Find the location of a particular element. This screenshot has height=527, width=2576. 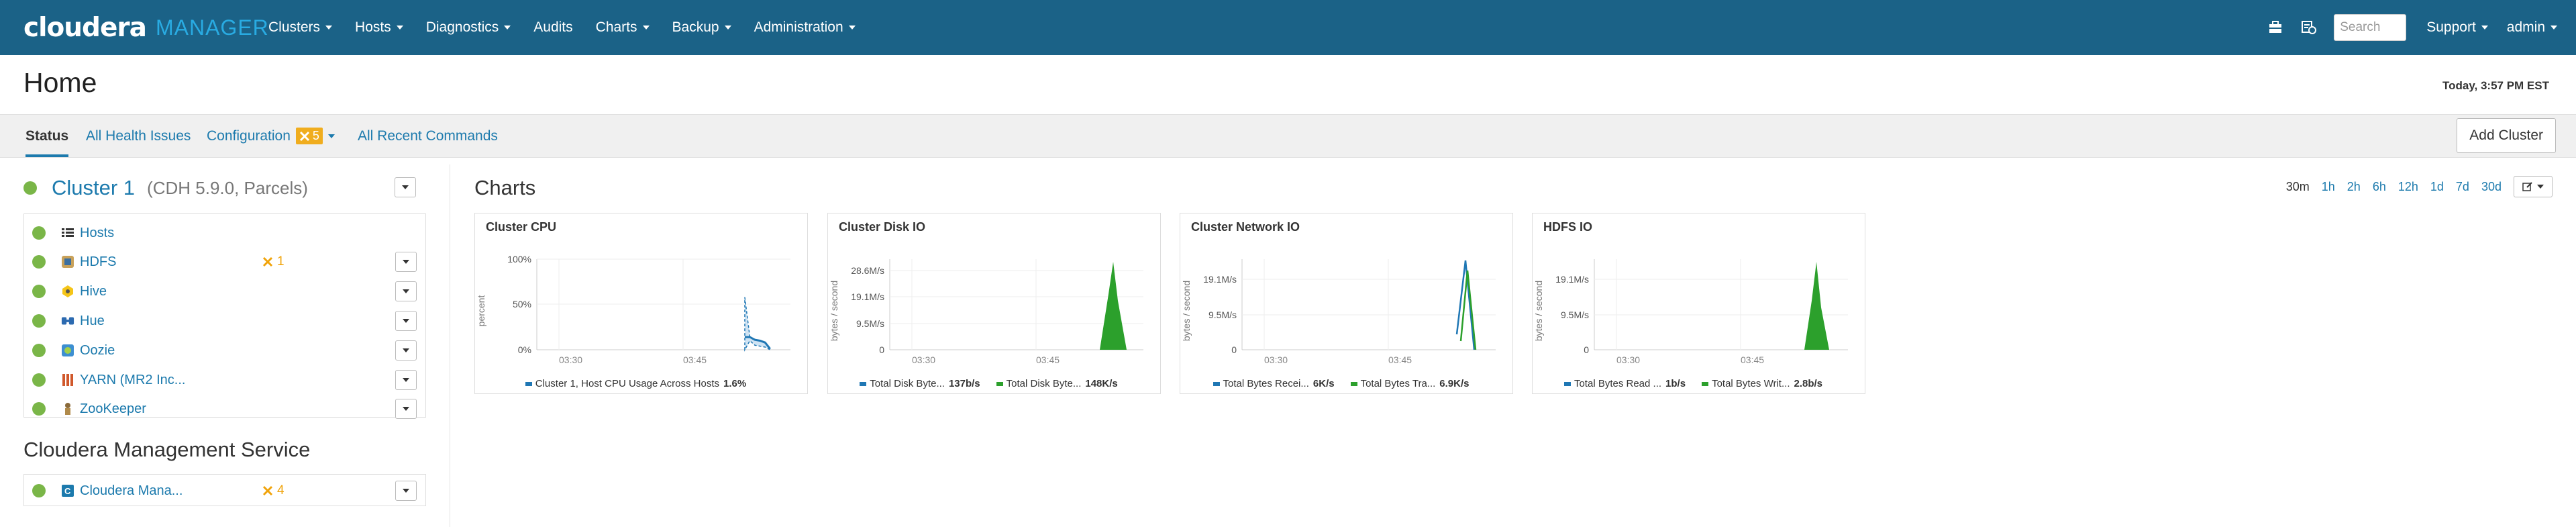

range-30d: 30d is located at coordinates (2491, 187).